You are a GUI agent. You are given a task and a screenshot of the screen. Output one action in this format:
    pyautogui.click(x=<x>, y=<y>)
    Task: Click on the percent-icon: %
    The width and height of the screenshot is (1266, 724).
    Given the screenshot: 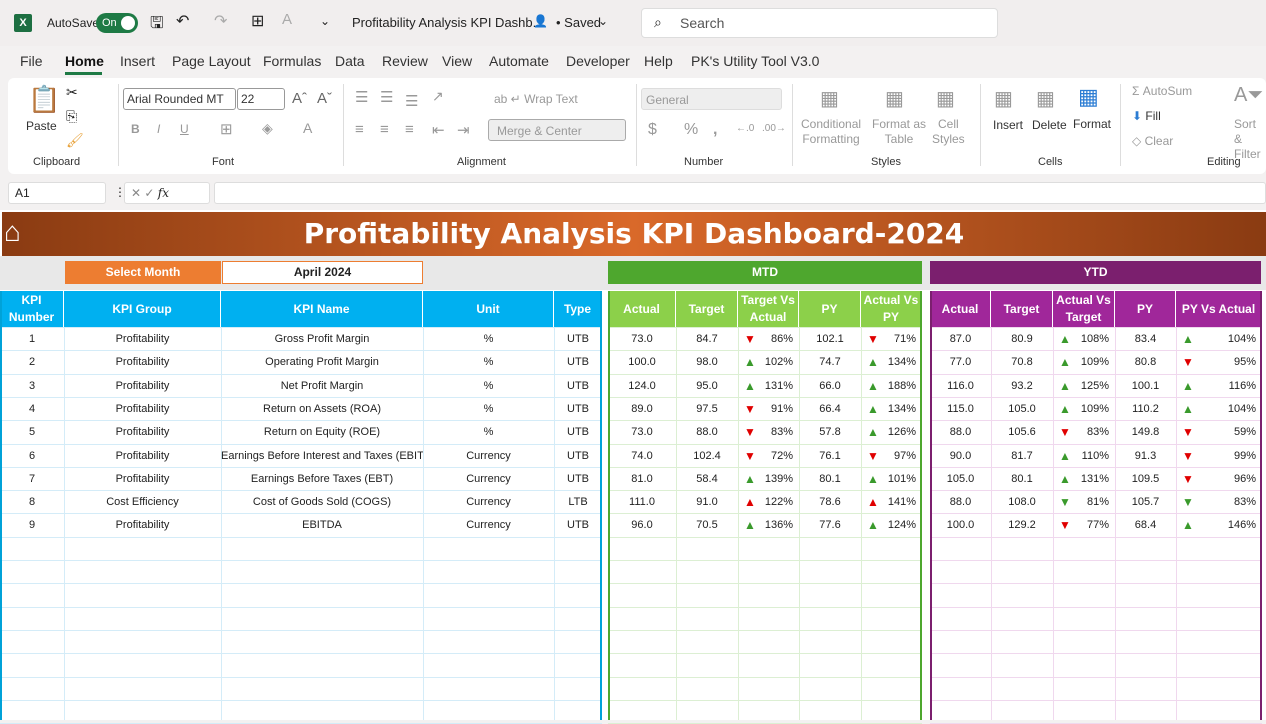 What is the action you would take?
    pyautogui.click(x=691, y=130)
    